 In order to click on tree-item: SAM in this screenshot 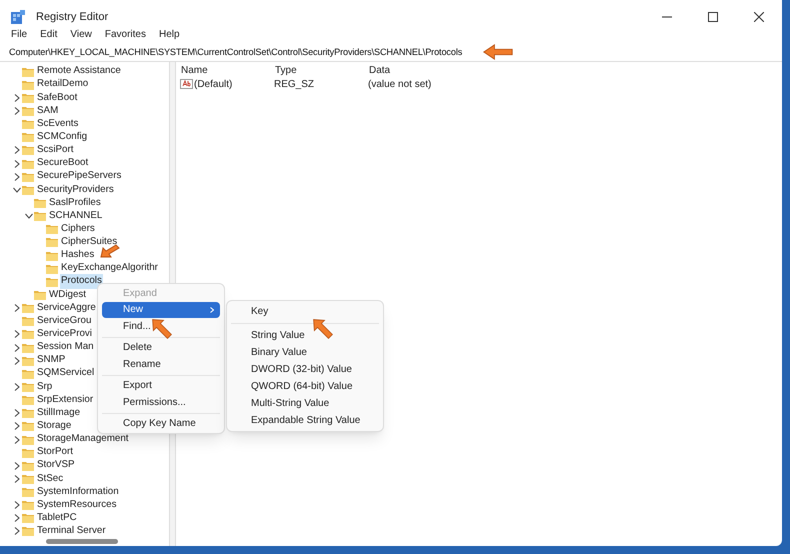, I will do `click(48, 111)`.